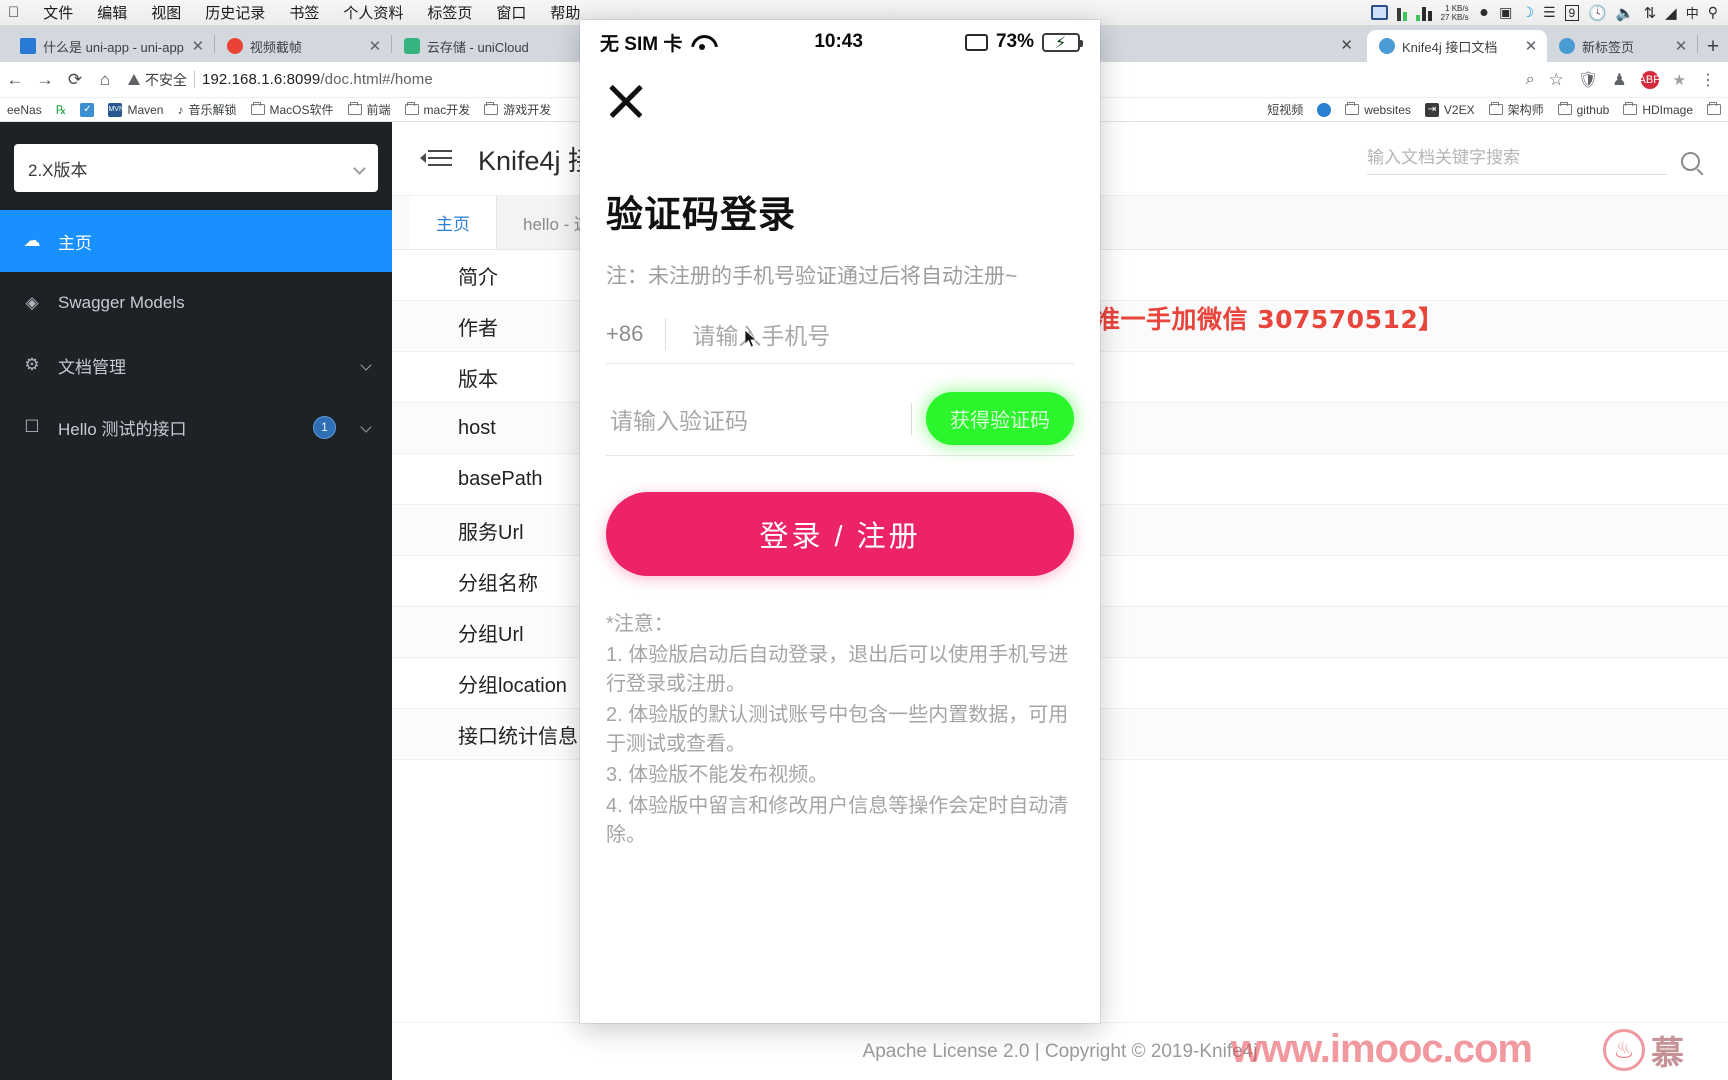 This screenshot has width=1728, height=1080. Describe the element at coordinates (196, 168) in the screenshot. I see `version-select: 2.X版本` at that location.